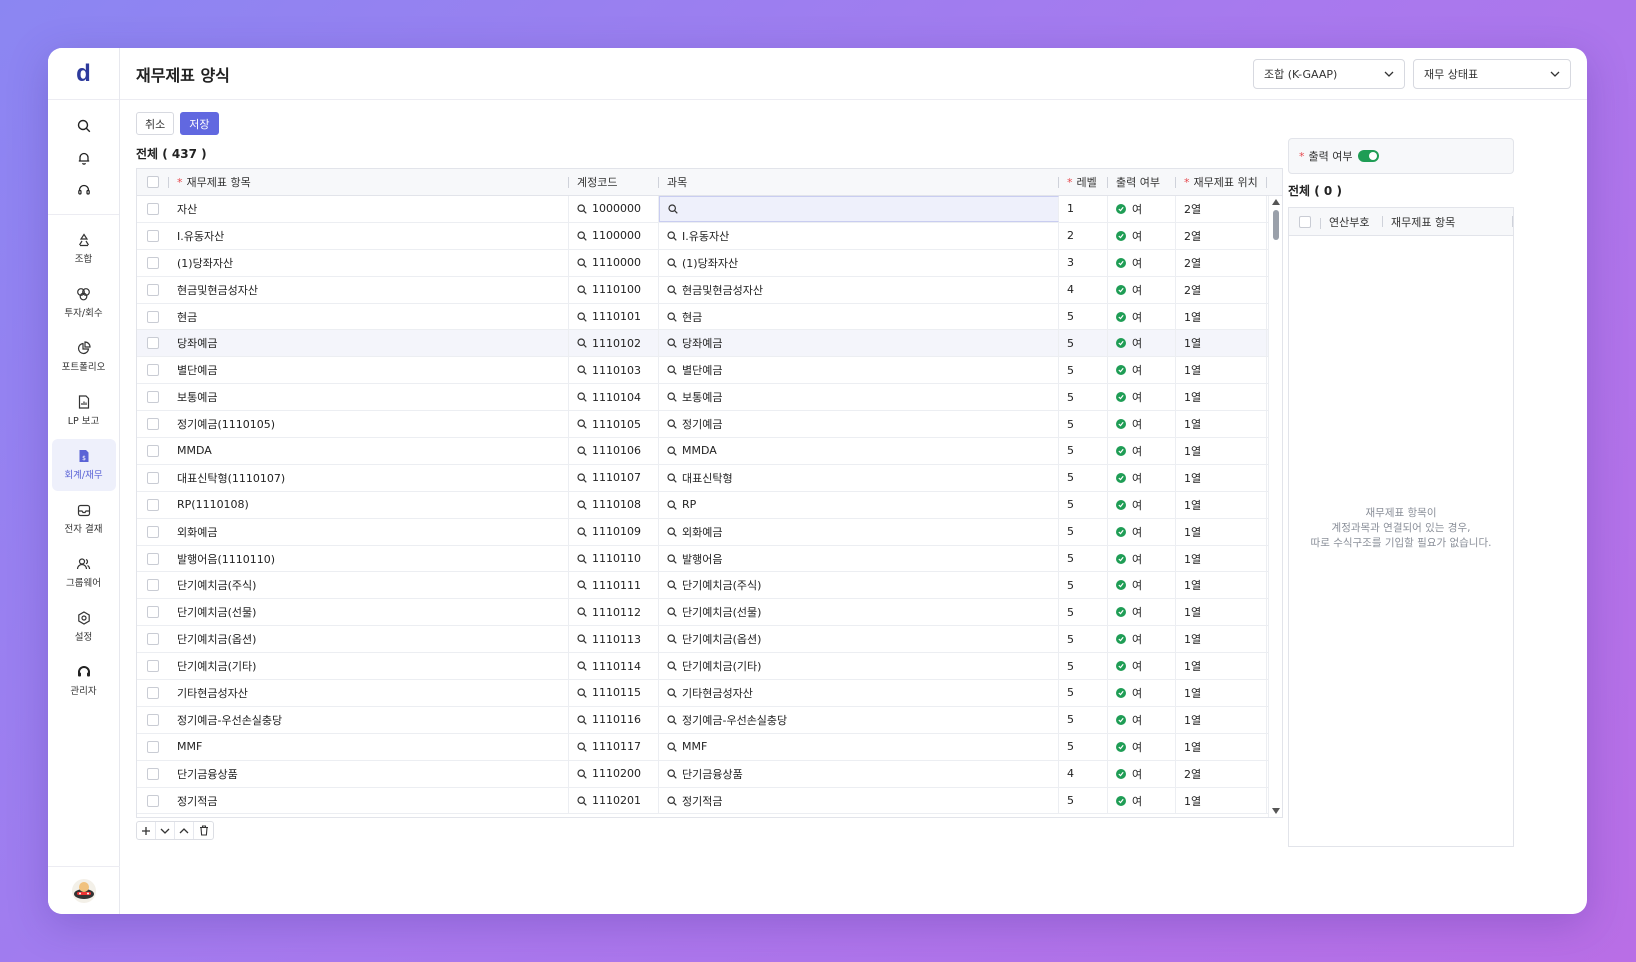  Describe the element at coordinates (614, 585) in the screenshot. I see `code-cell: 1110111` at that location.